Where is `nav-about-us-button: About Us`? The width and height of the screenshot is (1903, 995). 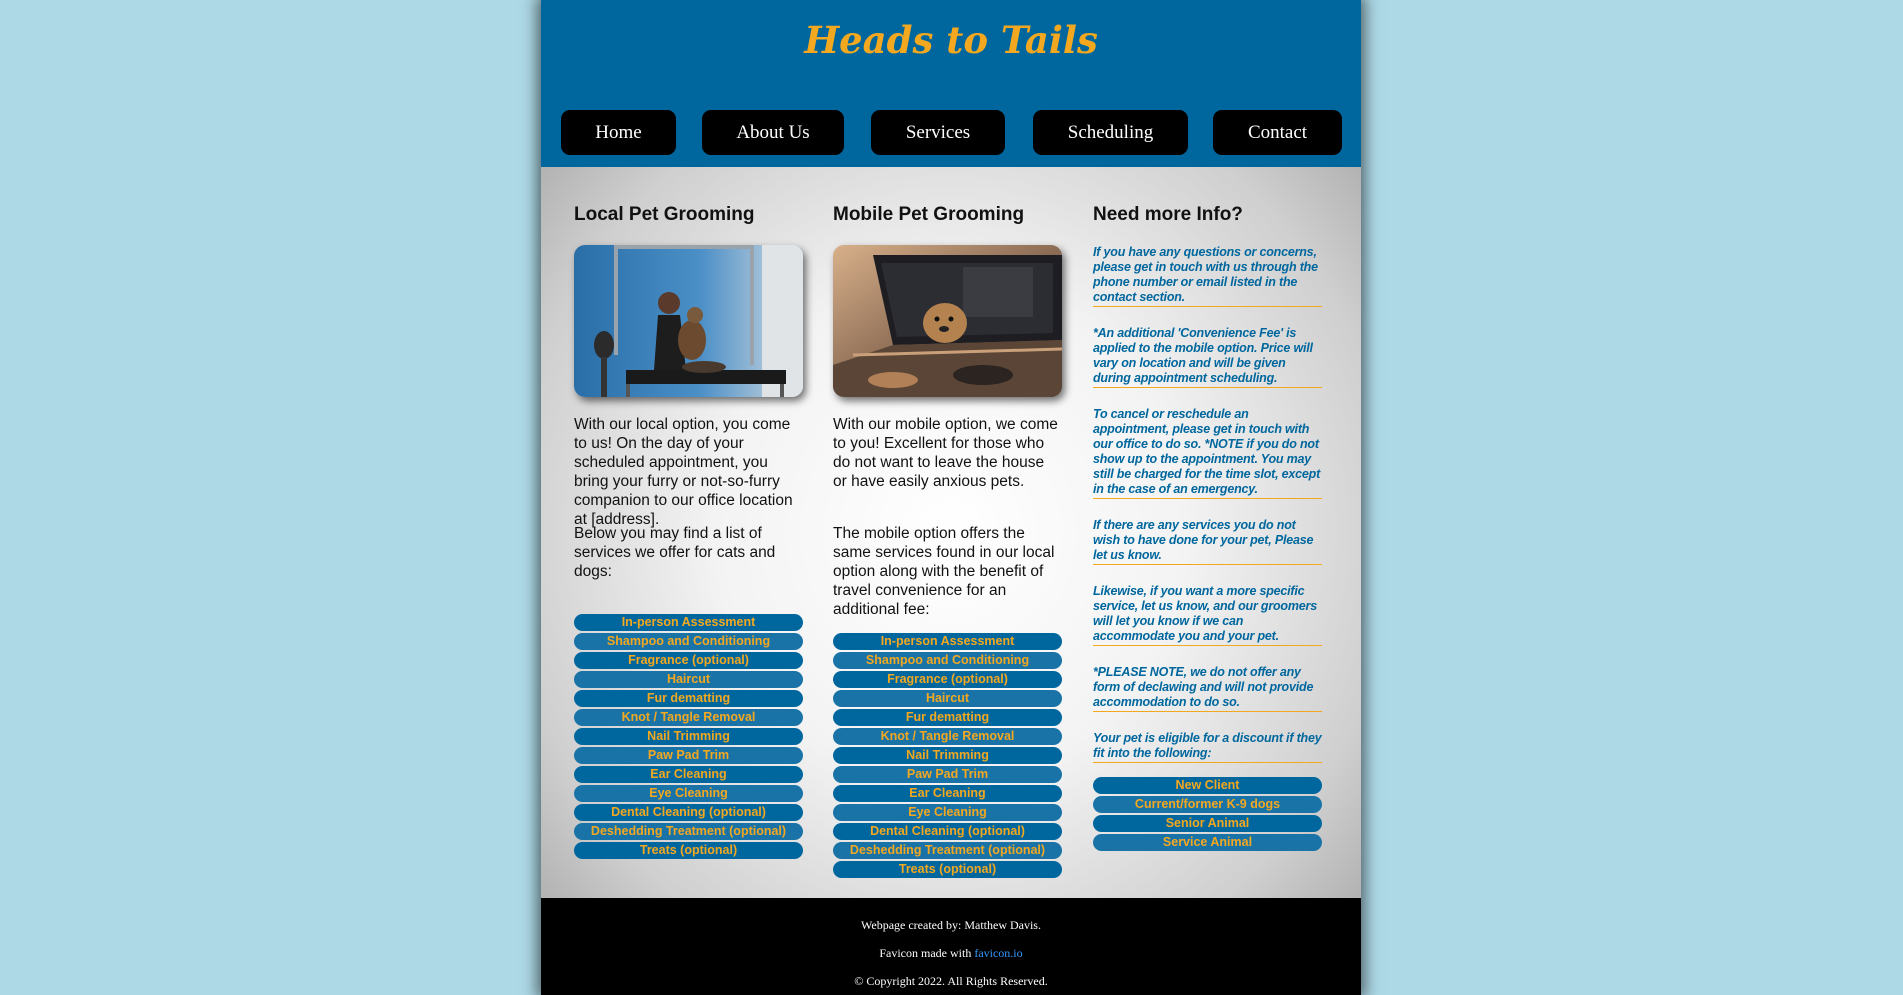
nav-about-us-button: About Us is located at coordinates (773, 132).